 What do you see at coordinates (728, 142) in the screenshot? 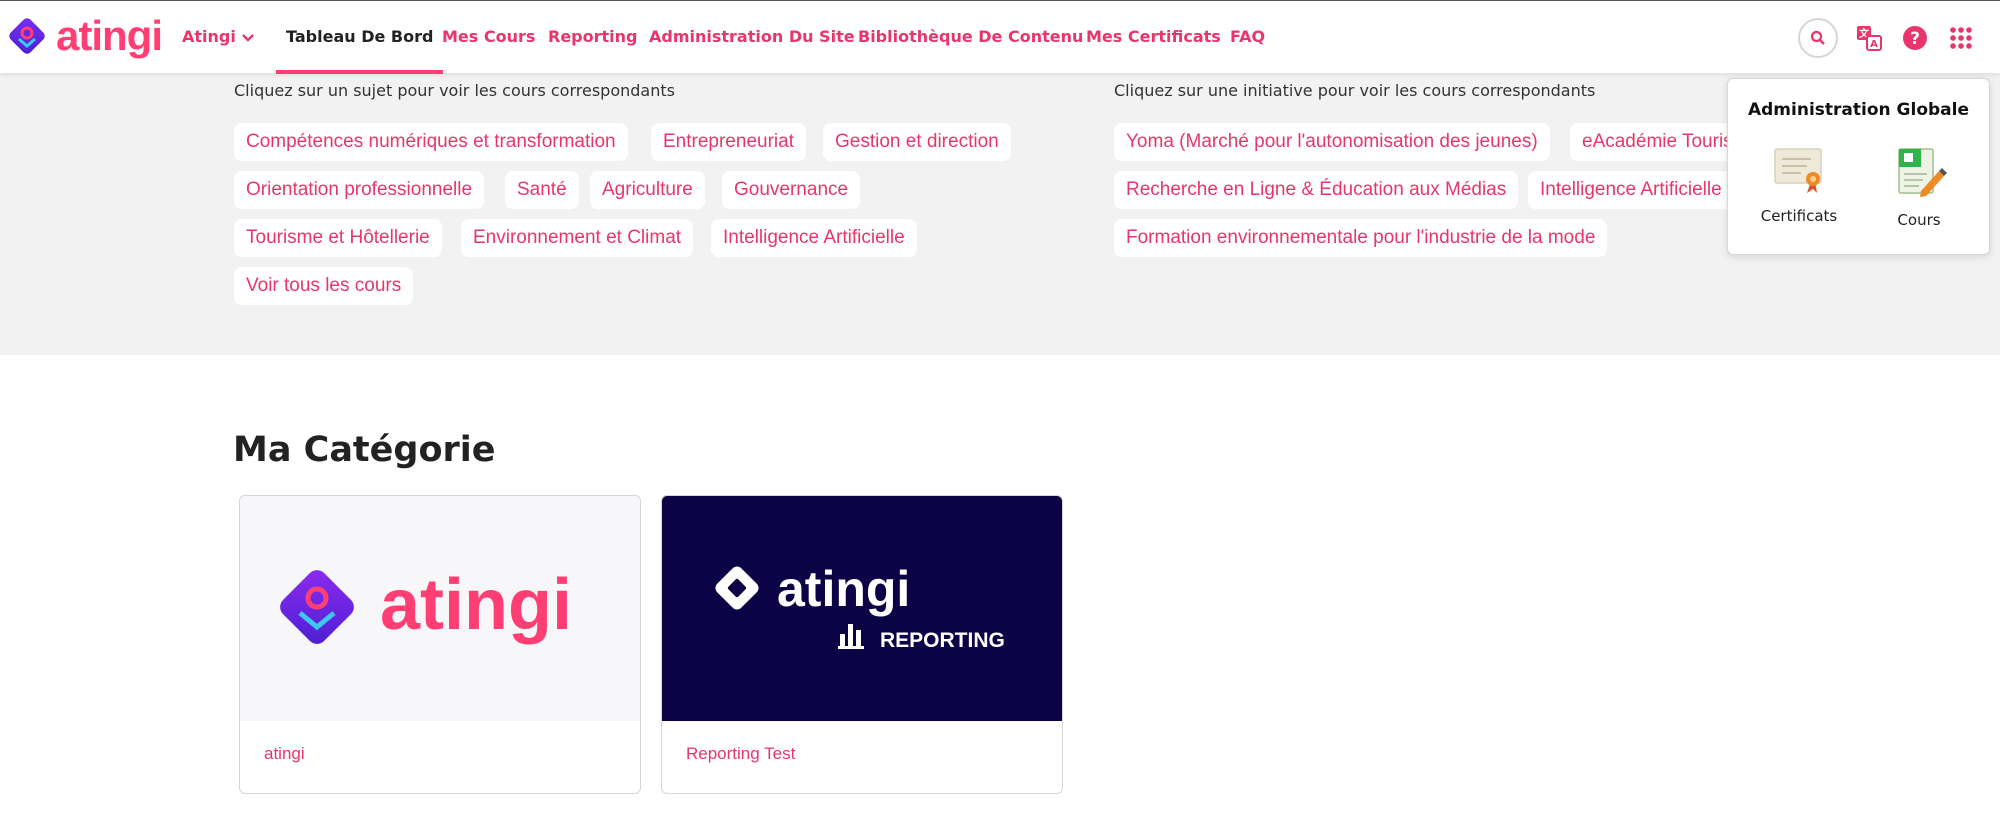
I see `subject-chip: Entrepreneuriat` at bounding box center [728, 142].